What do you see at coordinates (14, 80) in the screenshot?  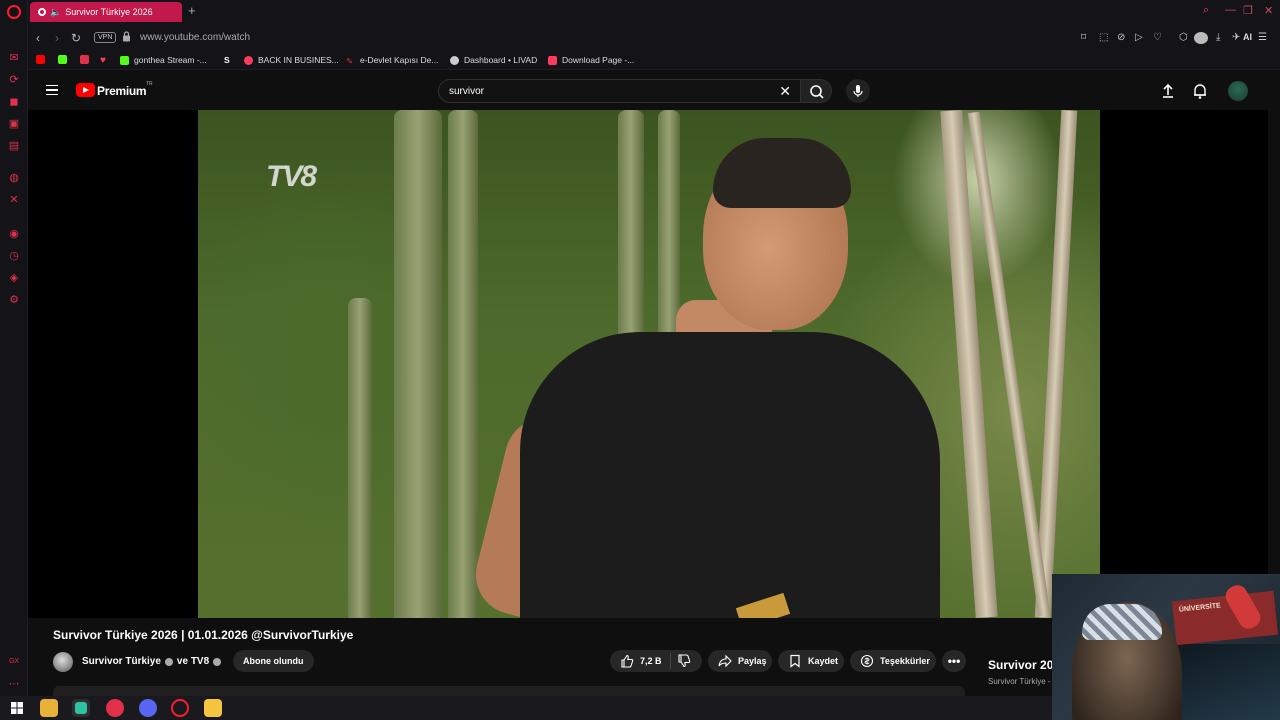 I see `history-icon: ⟳` at bounding box center [14, 80].